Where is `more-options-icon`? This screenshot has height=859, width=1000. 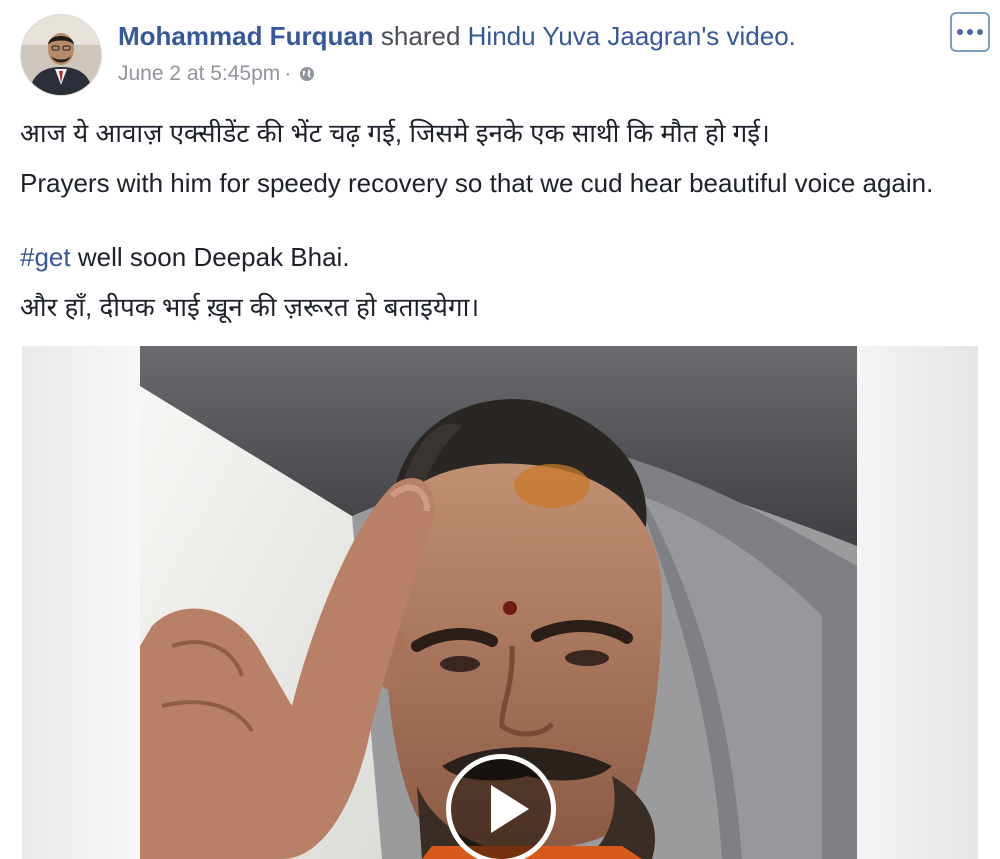 more-options-icon is located at coordinates (960, 32).